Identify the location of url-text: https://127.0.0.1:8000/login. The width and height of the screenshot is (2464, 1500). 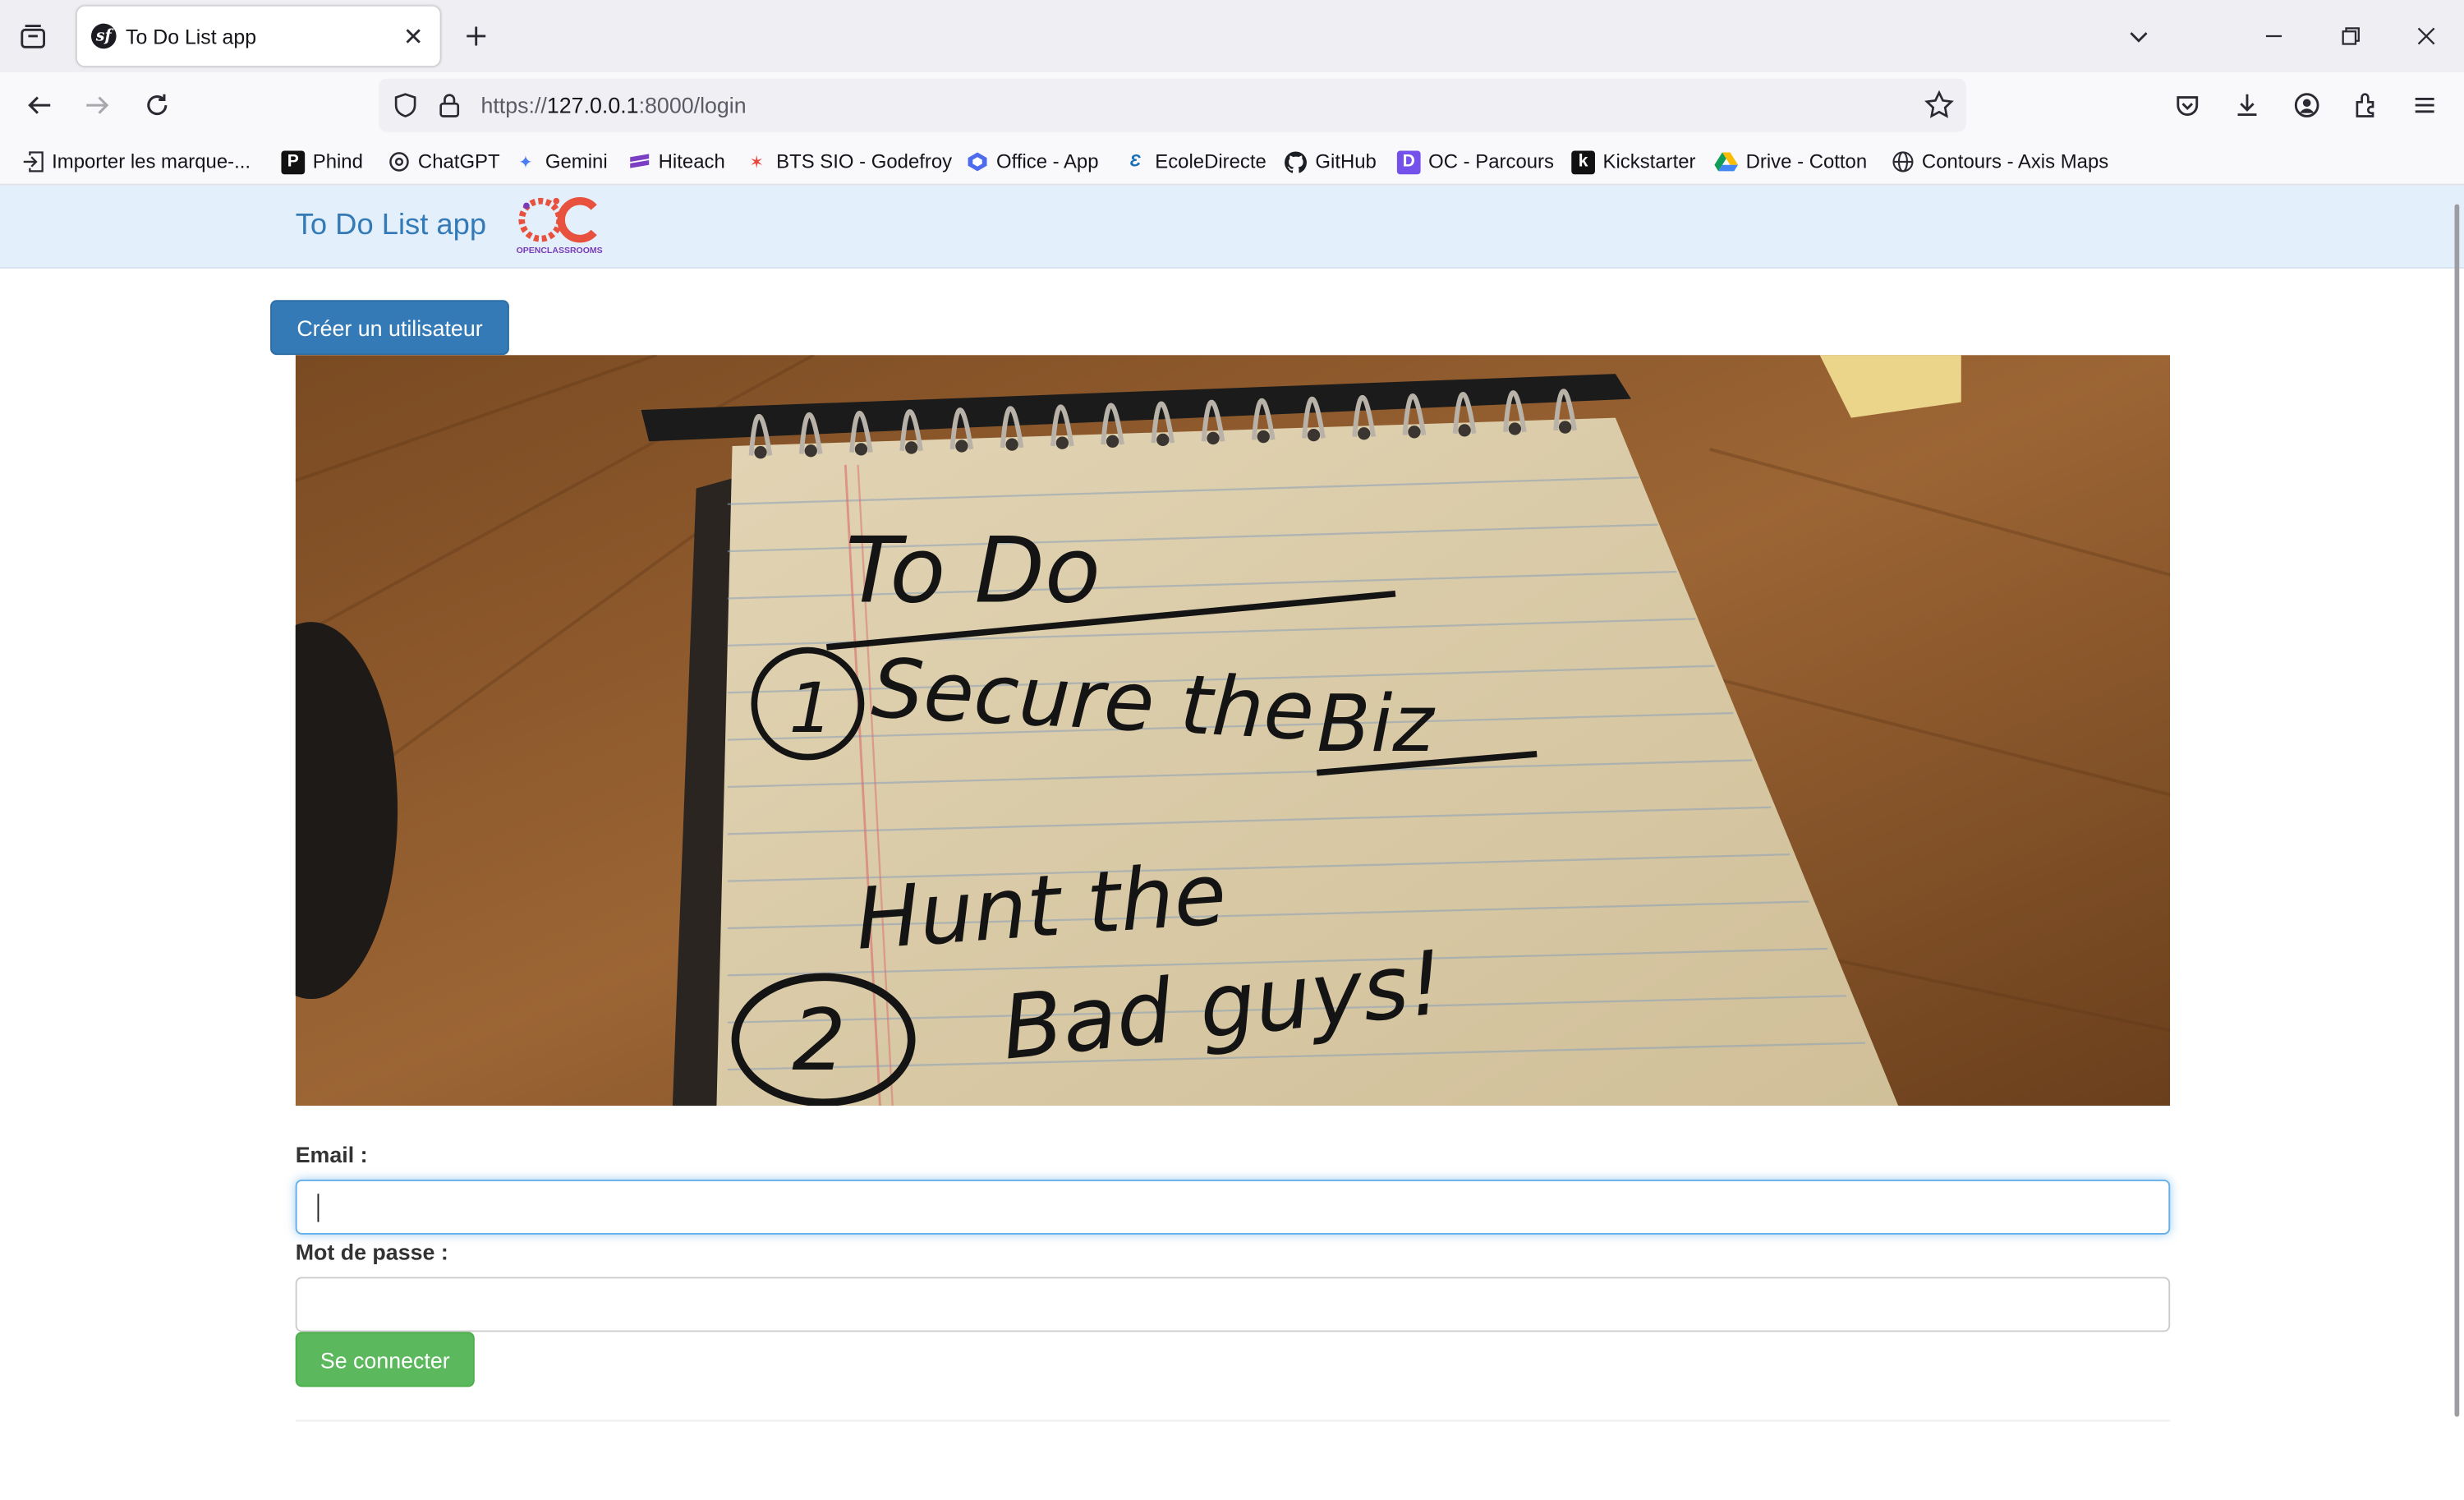
(613, 105).